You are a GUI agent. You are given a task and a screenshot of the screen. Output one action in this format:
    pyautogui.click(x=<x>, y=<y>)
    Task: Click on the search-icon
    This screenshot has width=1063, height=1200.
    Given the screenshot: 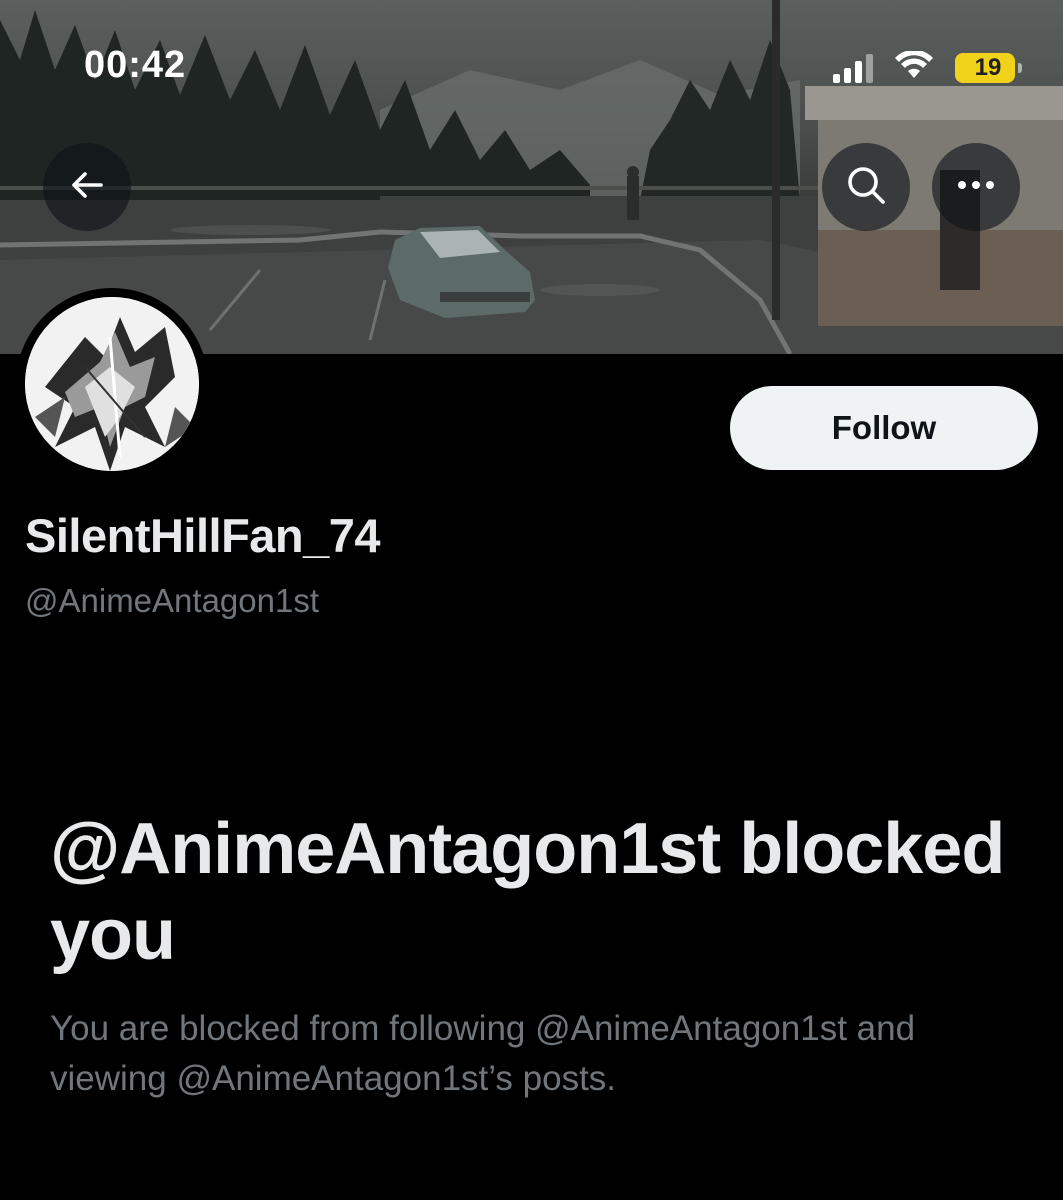 What is the action you would take?
    pyautogui.click(x=866, y=187)
    